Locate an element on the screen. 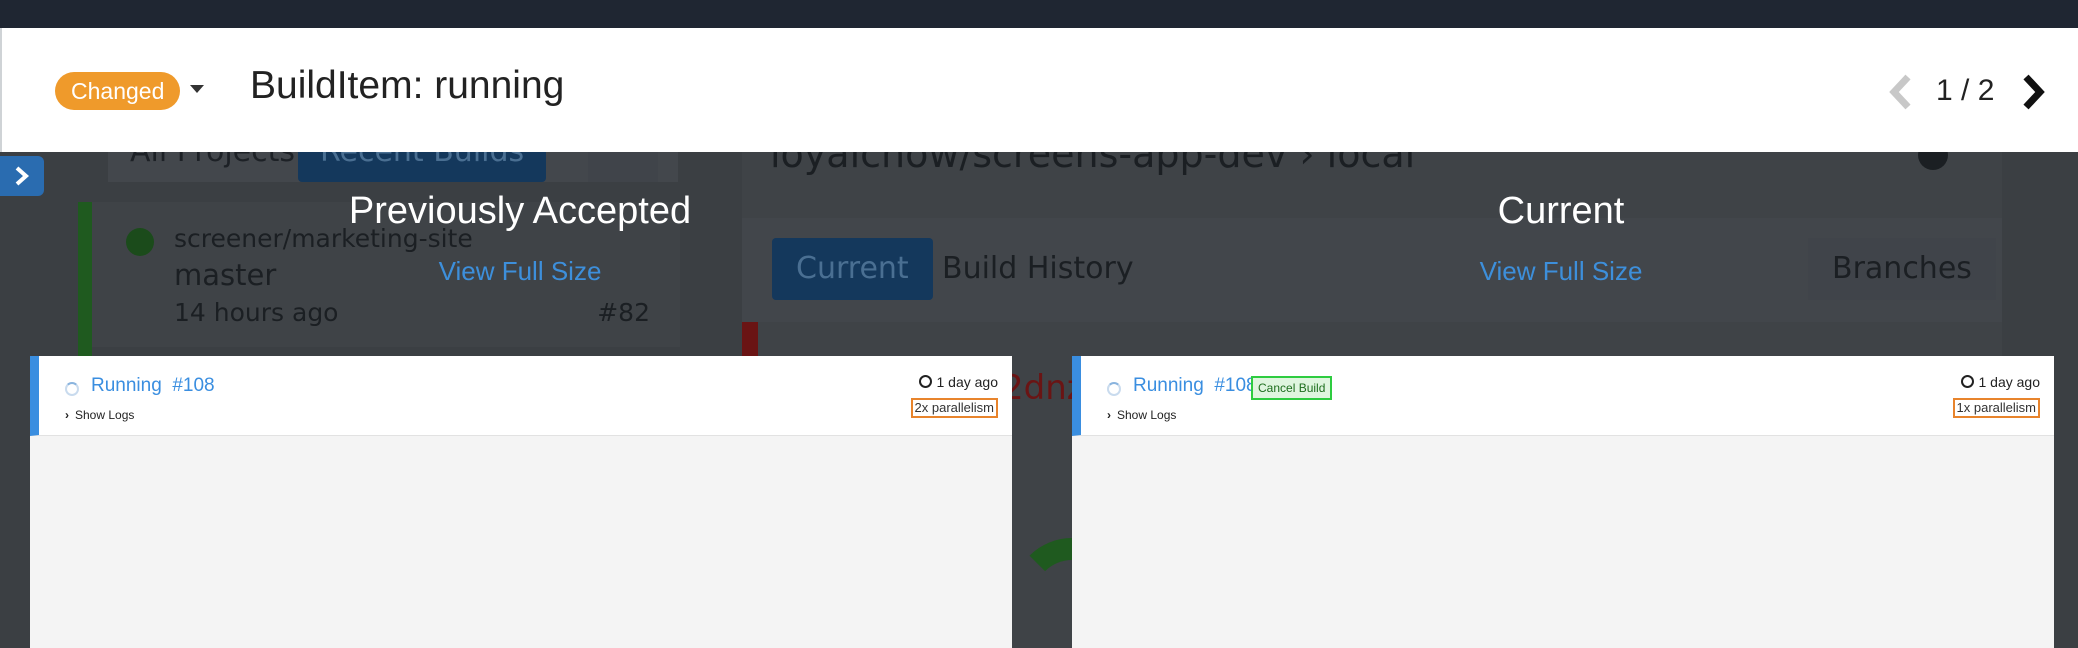  next-button is located at coordinates (2033, 92).